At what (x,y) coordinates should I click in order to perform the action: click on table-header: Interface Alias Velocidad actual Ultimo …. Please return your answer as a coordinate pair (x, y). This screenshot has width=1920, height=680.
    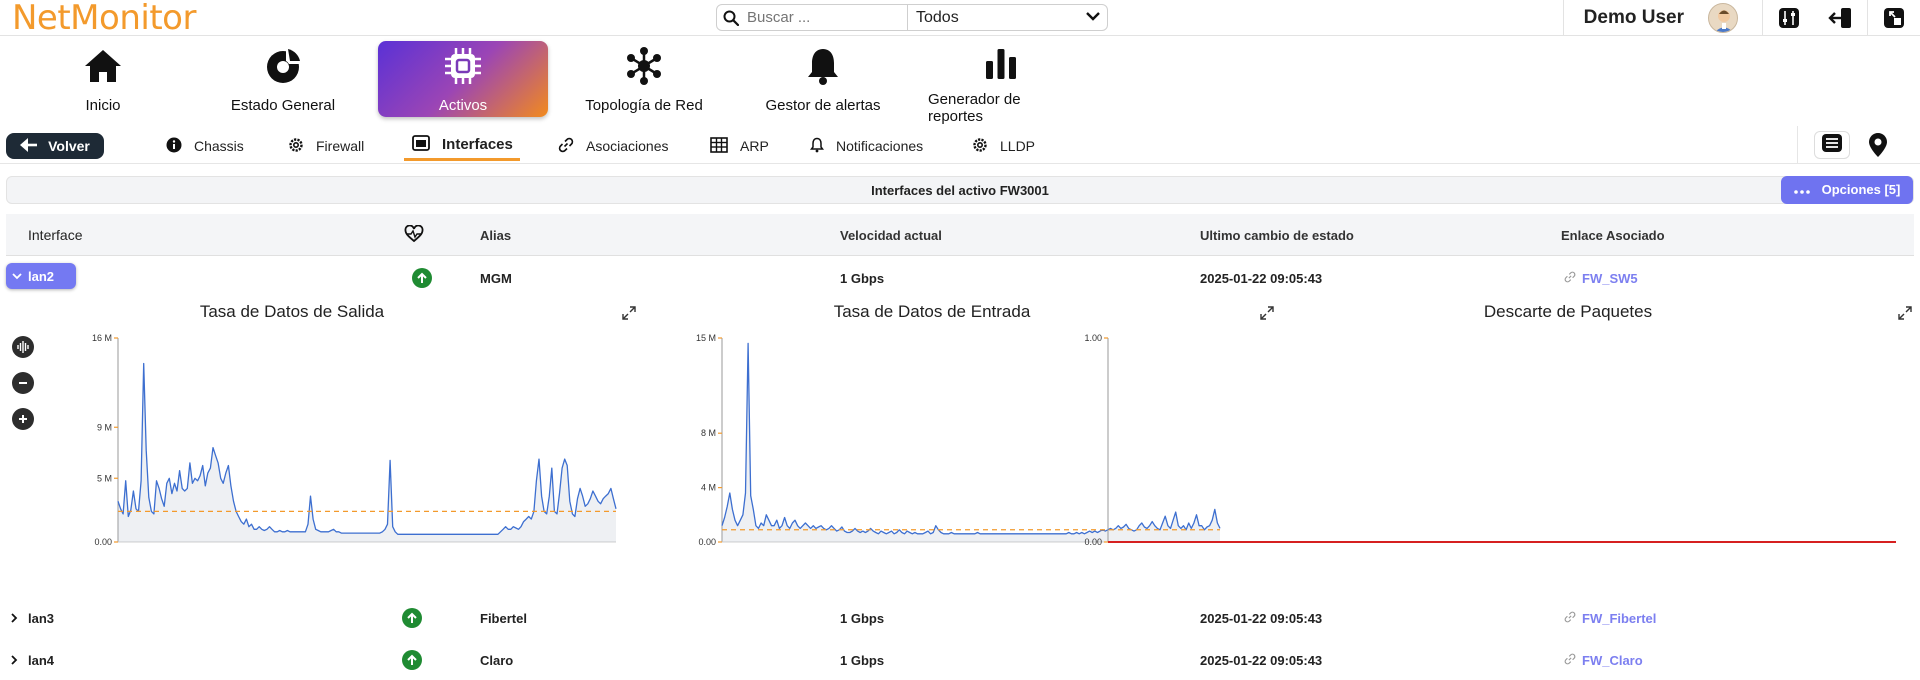
    Looking at the image, I should click on (960, 235).